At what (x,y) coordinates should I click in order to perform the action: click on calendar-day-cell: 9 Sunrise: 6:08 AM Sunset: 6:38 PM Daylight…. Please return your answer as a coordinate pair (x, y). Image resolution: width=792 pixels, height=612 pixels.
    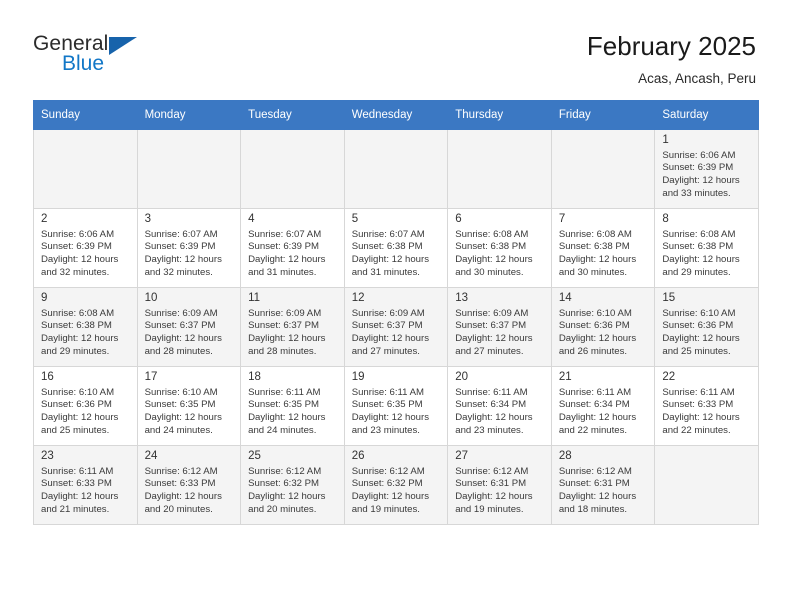
    Looking at the image, I should click on (85, 326).